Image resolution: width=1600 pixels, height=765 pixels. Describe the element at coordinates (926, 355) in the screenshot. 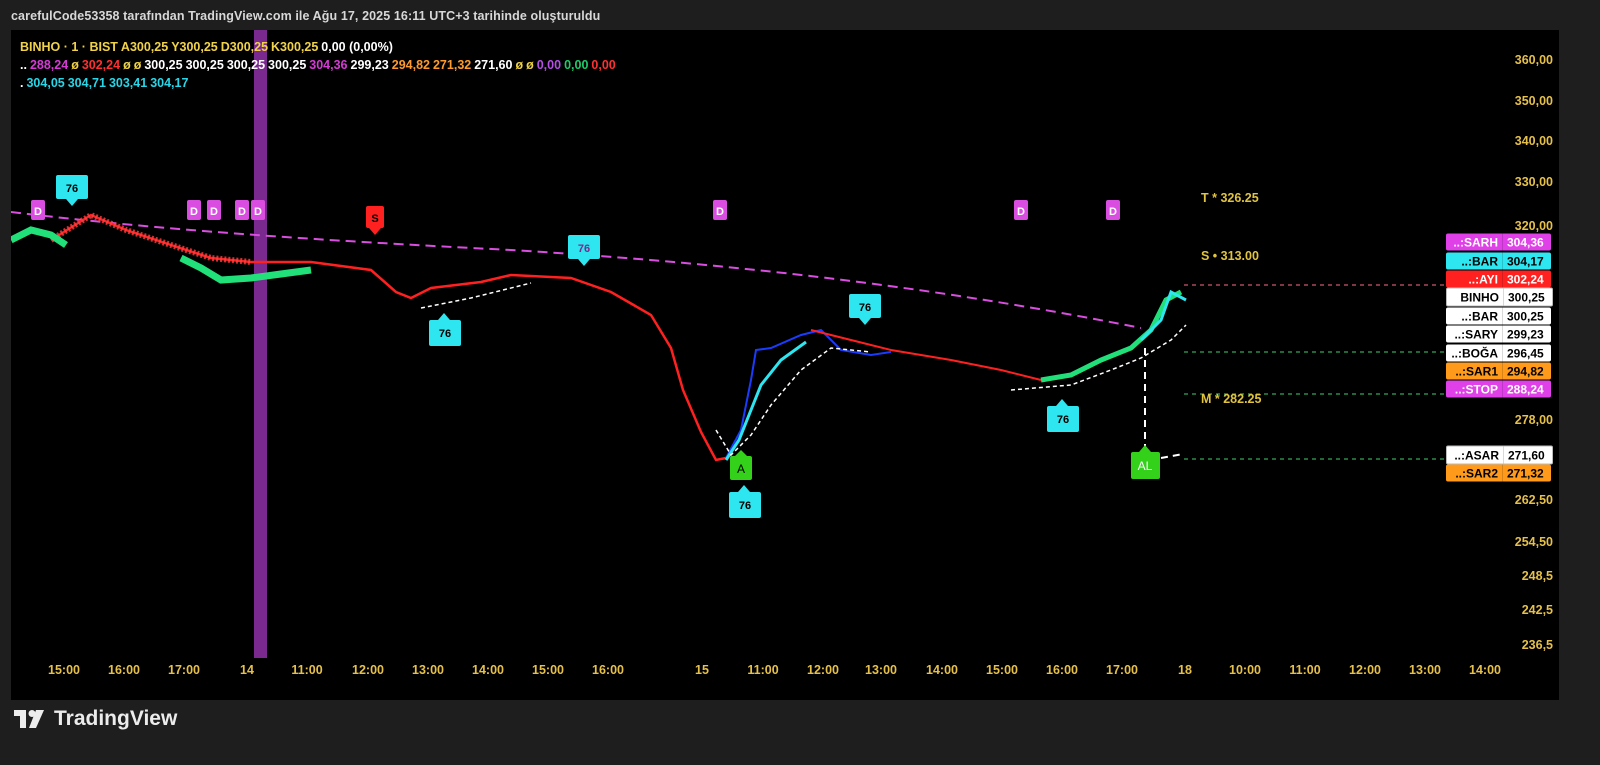

I see `bearish-price-line-late` at that location.